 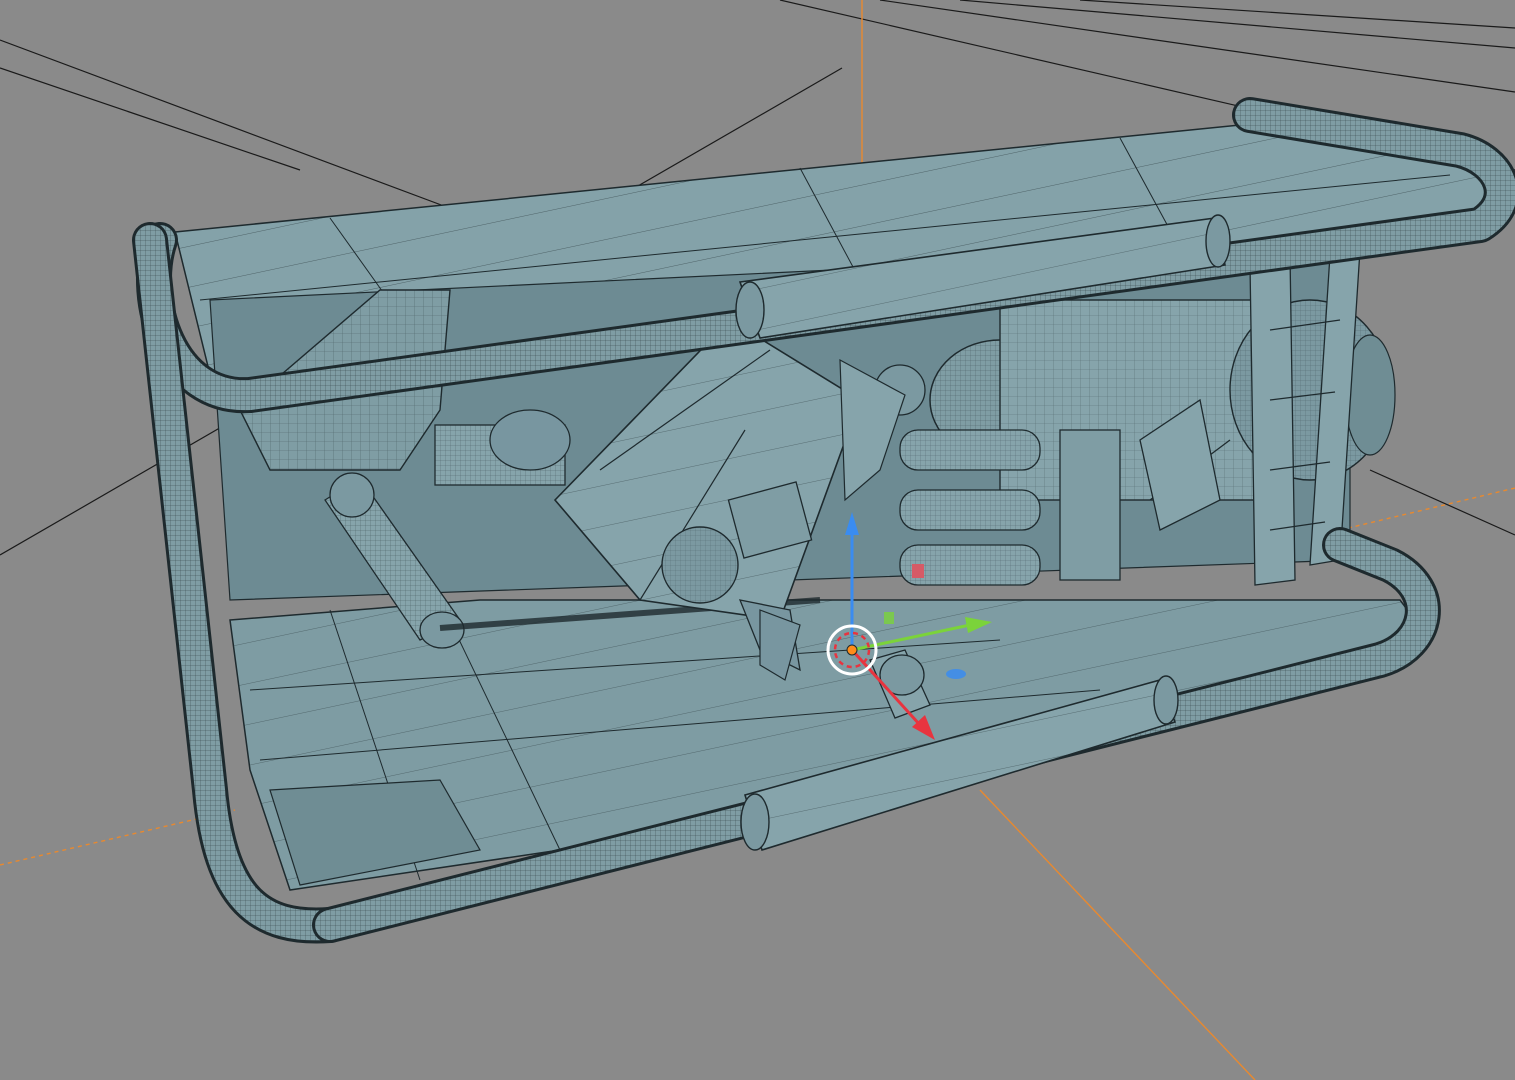 I want to click on xy-plane-handle, so click(x=956, y=674).